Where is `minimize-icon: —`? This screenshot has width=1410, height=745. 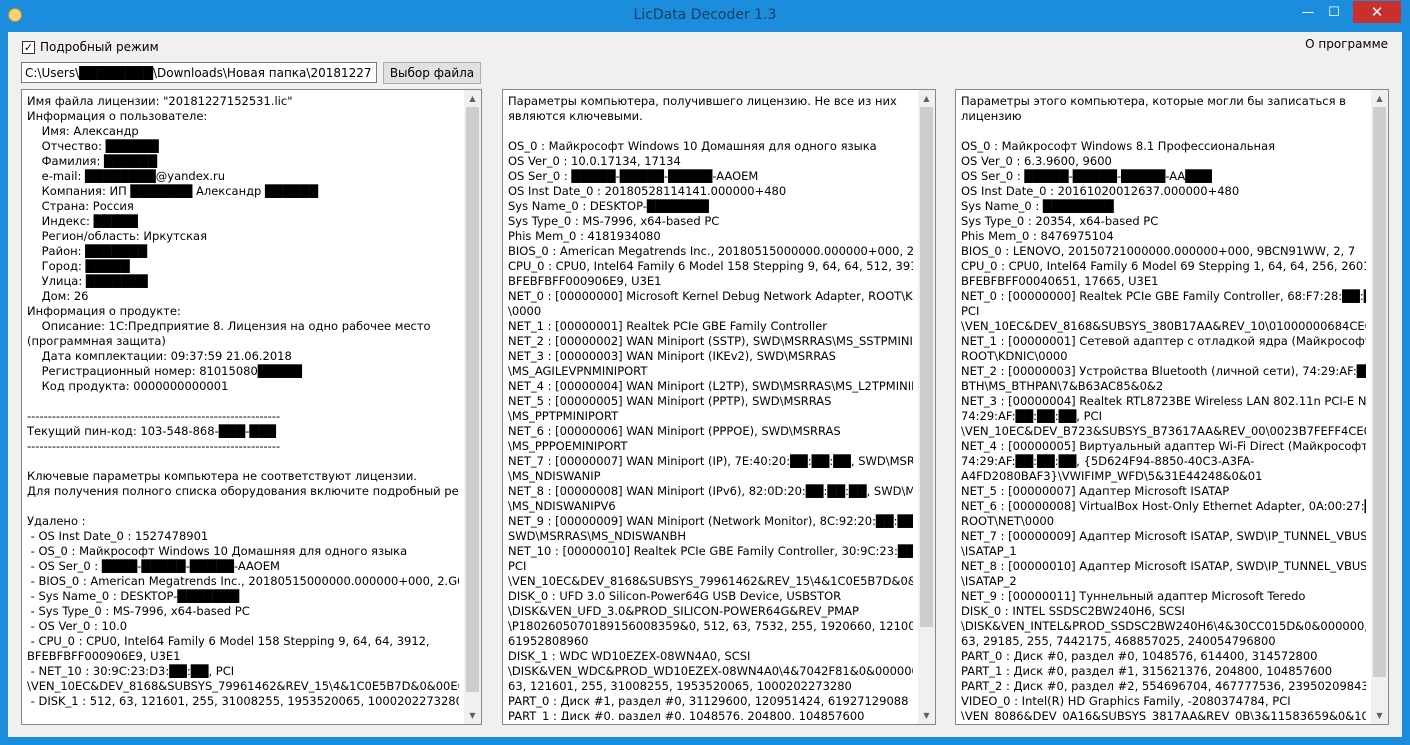
minimize-icon: — is located at coordinates (1308, 12).